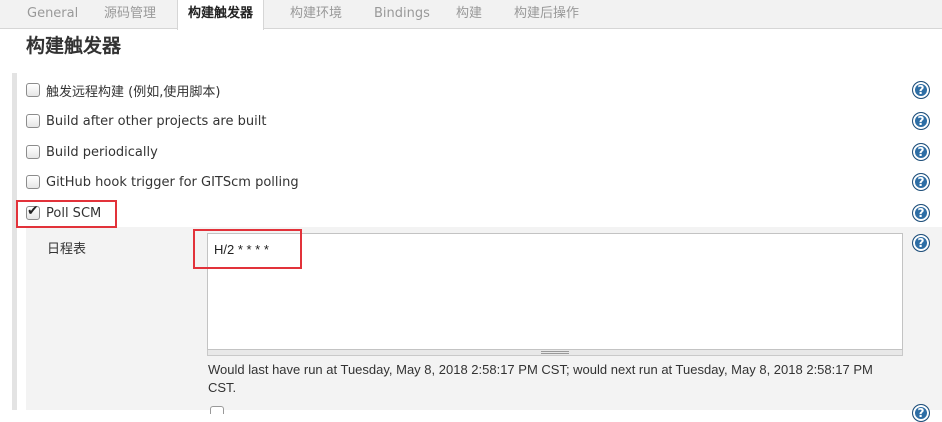  I want to click on poll-scm-checkbox: ✔, so click(33, 211).